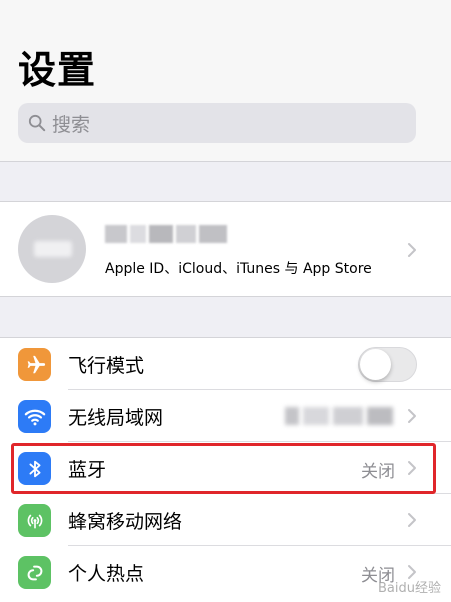 Image resolution: width=451 pixels, height=602 pixels. Describe the element at coordinates (57, 70) in the screenshot. I see `page-title: 设置` at that location.